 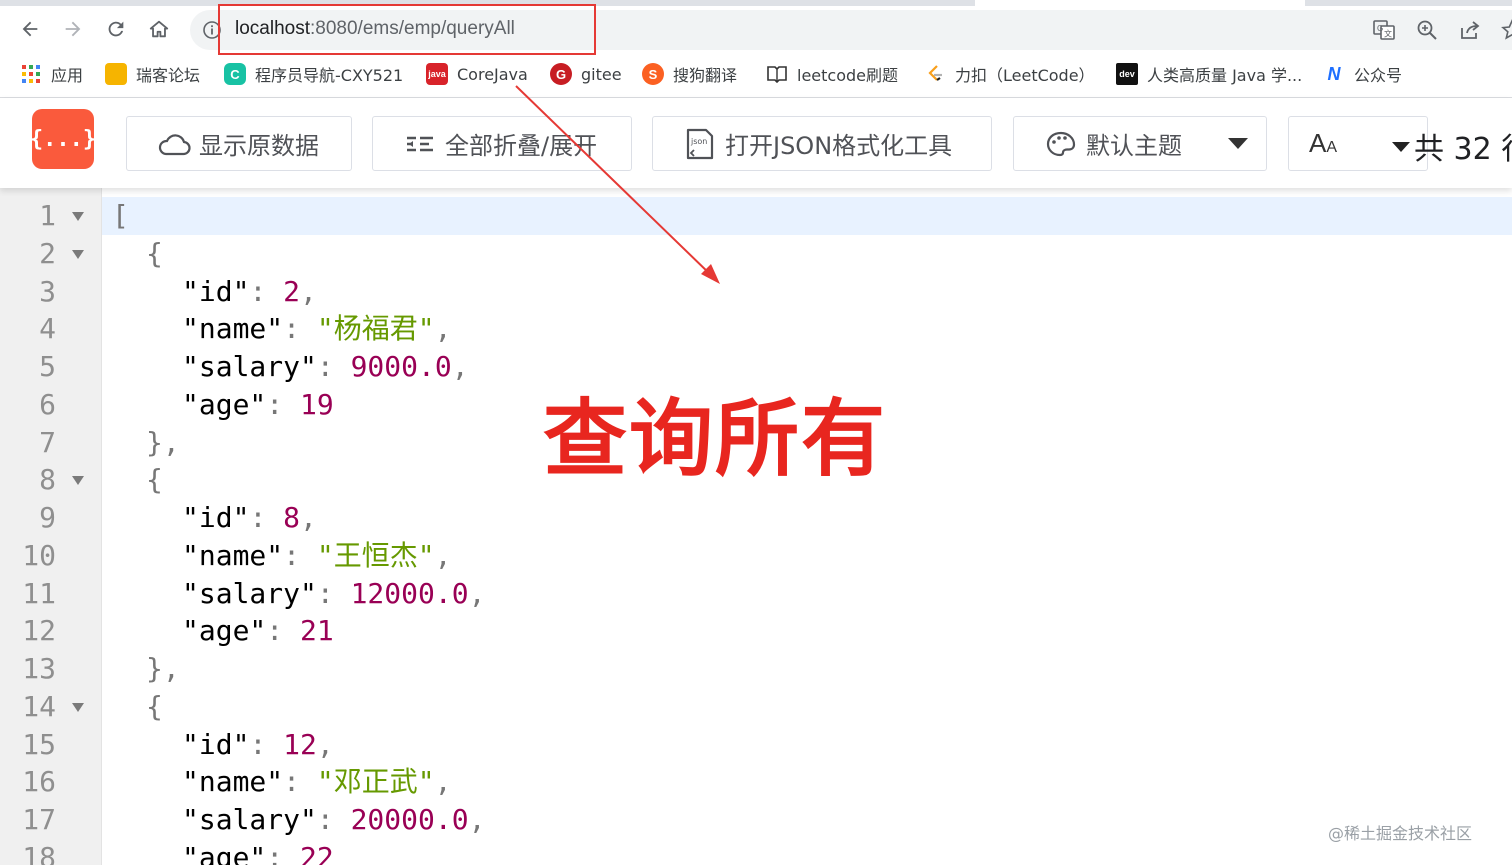 I want to click on bookmark-gitee: G gitee, so click(x=586, y=74).